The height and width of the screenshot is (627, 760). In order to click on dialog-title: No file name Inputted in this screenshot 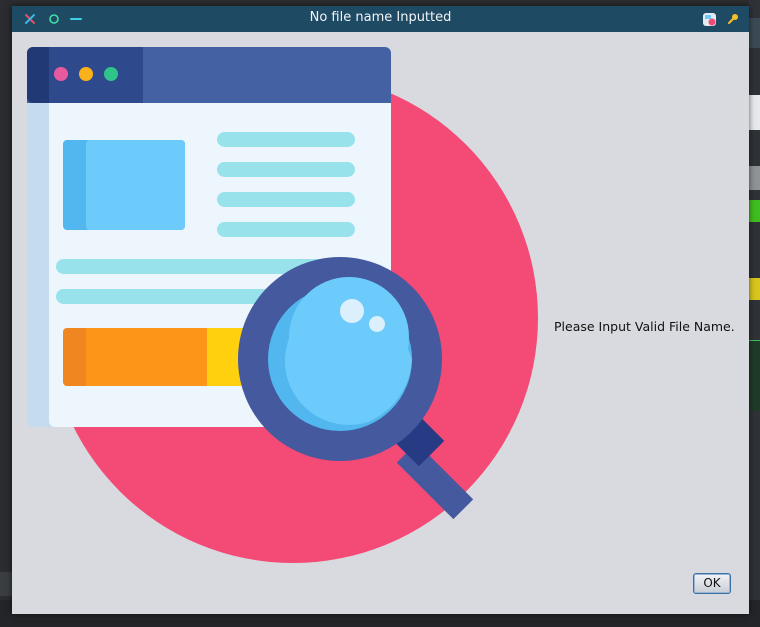, I will do `click(380, 17)`.